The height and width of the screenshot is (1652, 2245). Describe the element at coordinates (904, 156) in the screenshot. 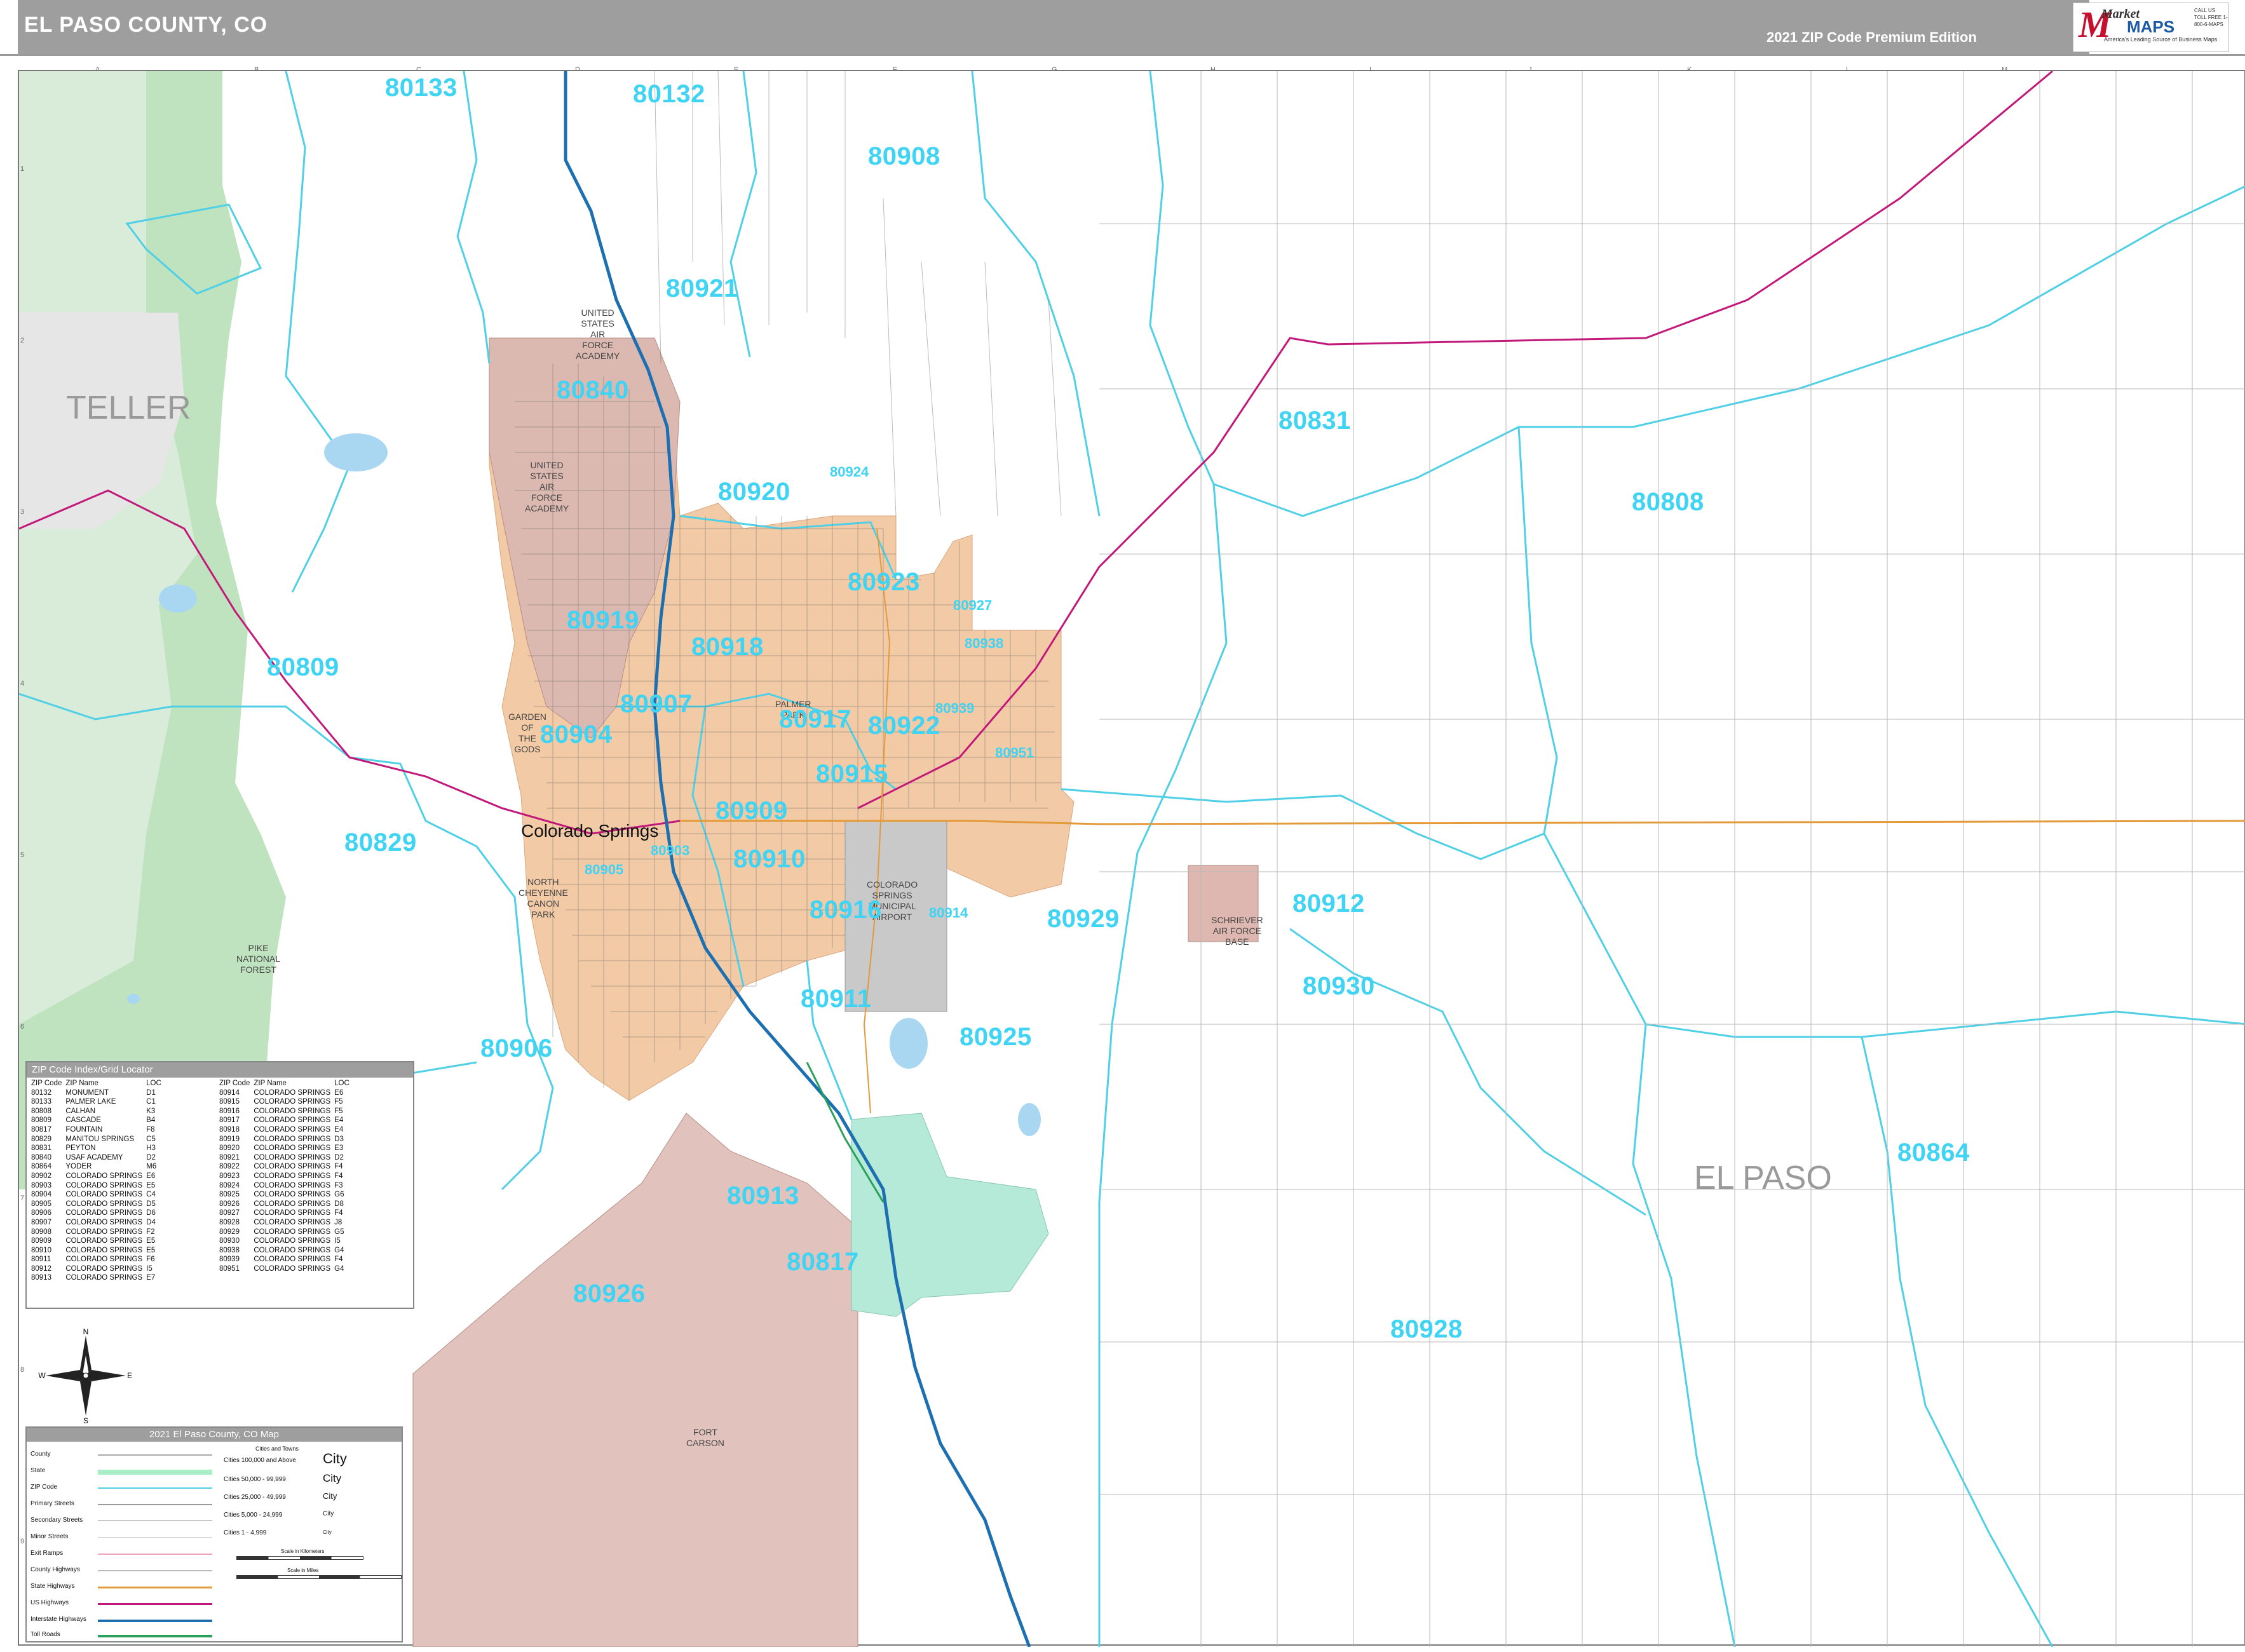

I see `zip-label-80908: 80908` at that location.